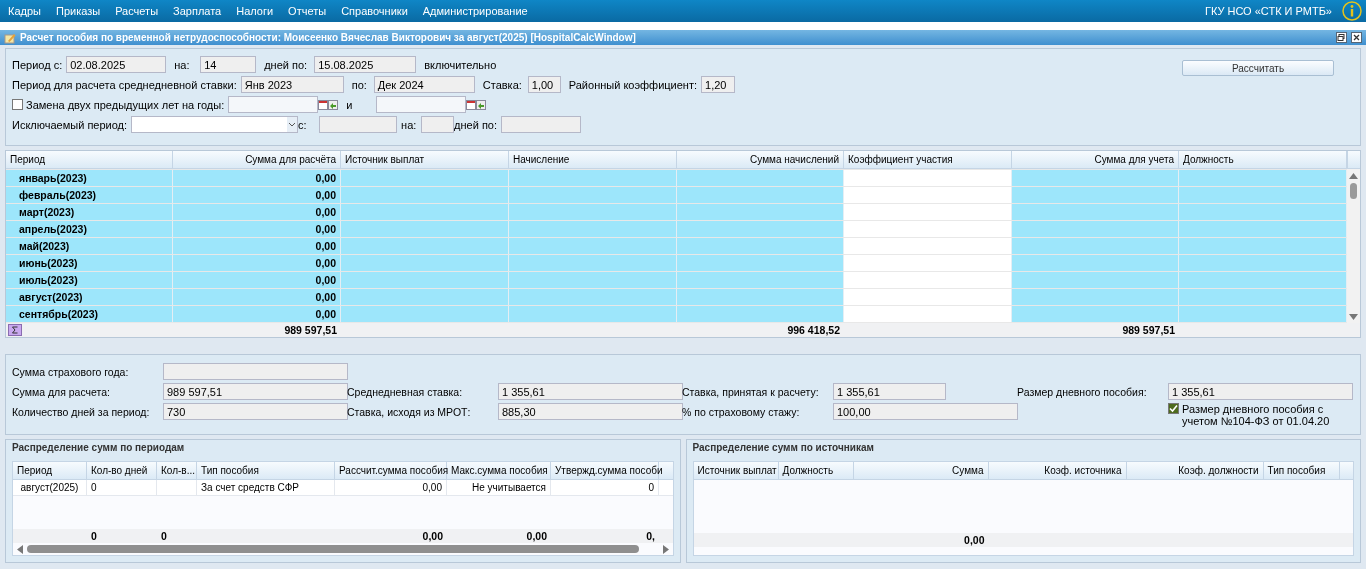 The width and height of the screenshot is (1366, 569). Describe the element at coordinates (1256, 415) in the screenshot. I see `checkbox-label: Размер дневного пособия с учетом №104-ФЗ от 01.04.20` at that location.